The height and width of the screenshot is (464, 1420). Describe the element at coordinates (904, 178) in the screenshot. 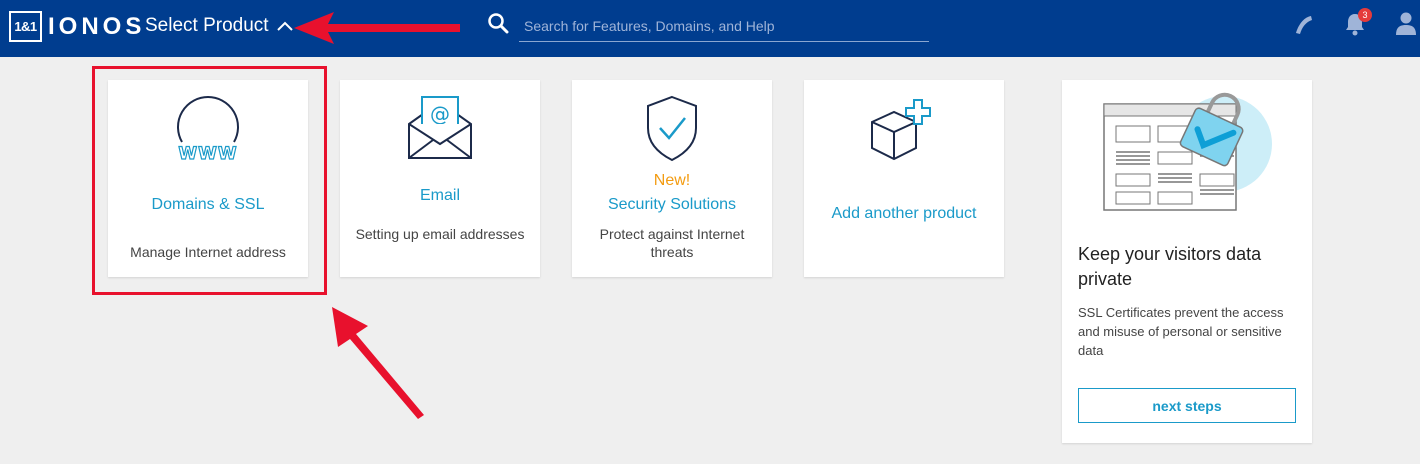

I see `product-card-add: Add another product` at that location.